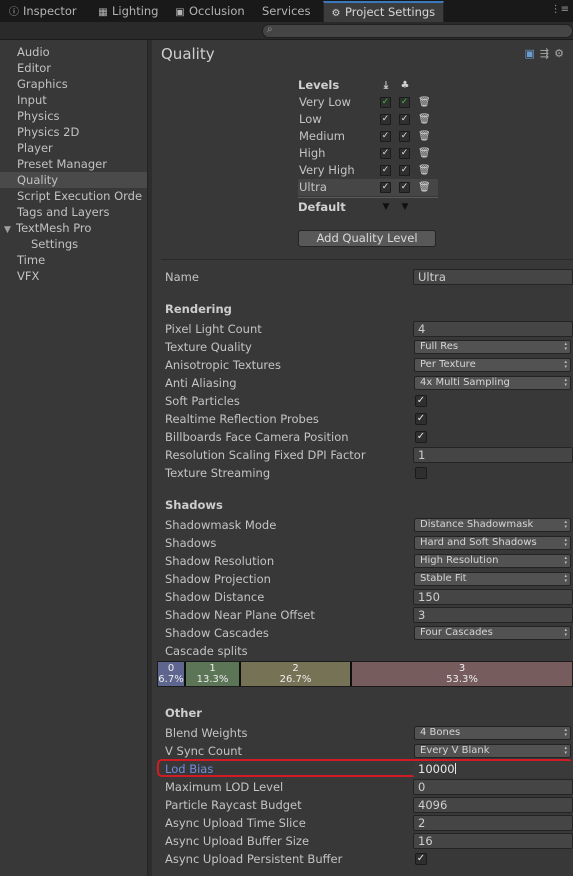  What do you see at coordinates (493, 805) in the screenshot?
I see `particle-raycast-budget-field: 4096` at bounding box center [493, 805].